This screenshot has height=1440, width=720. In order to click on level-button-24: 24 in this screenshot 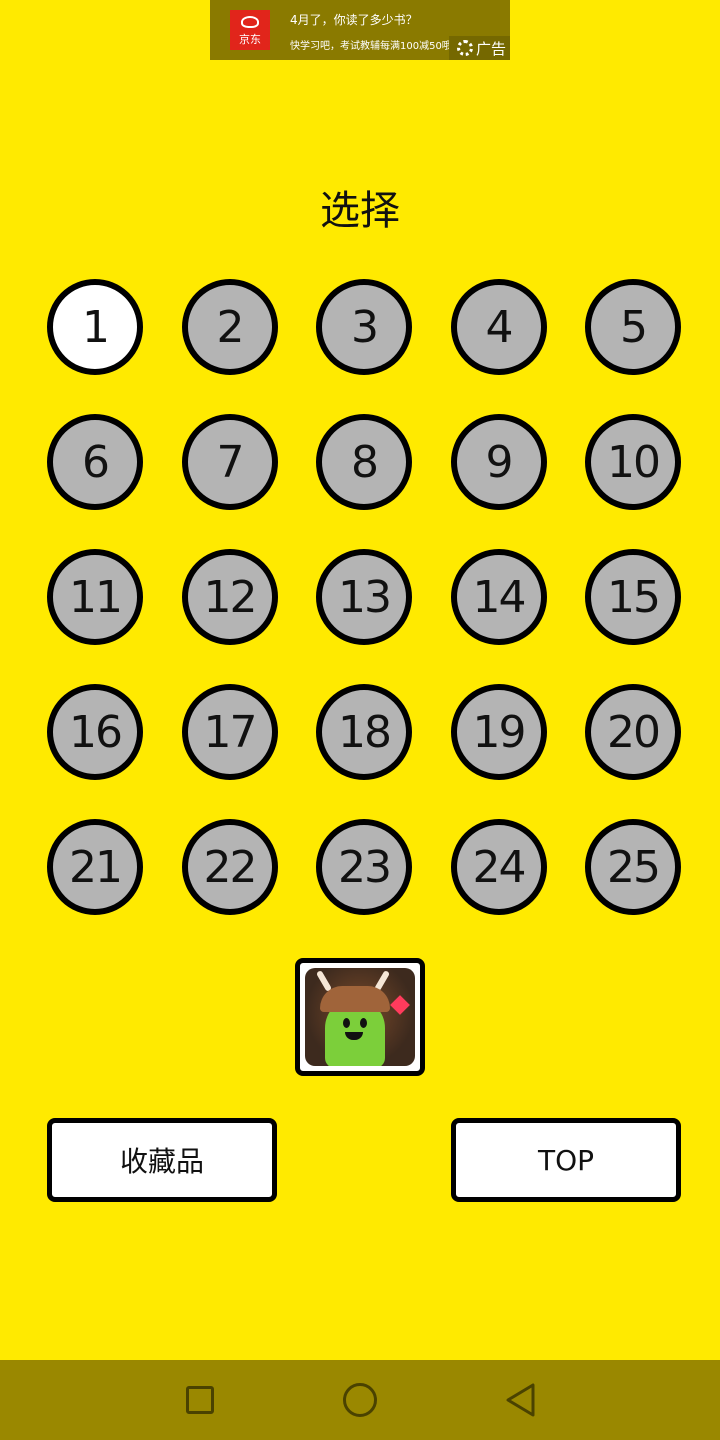, I will do `click(498, 867)`.